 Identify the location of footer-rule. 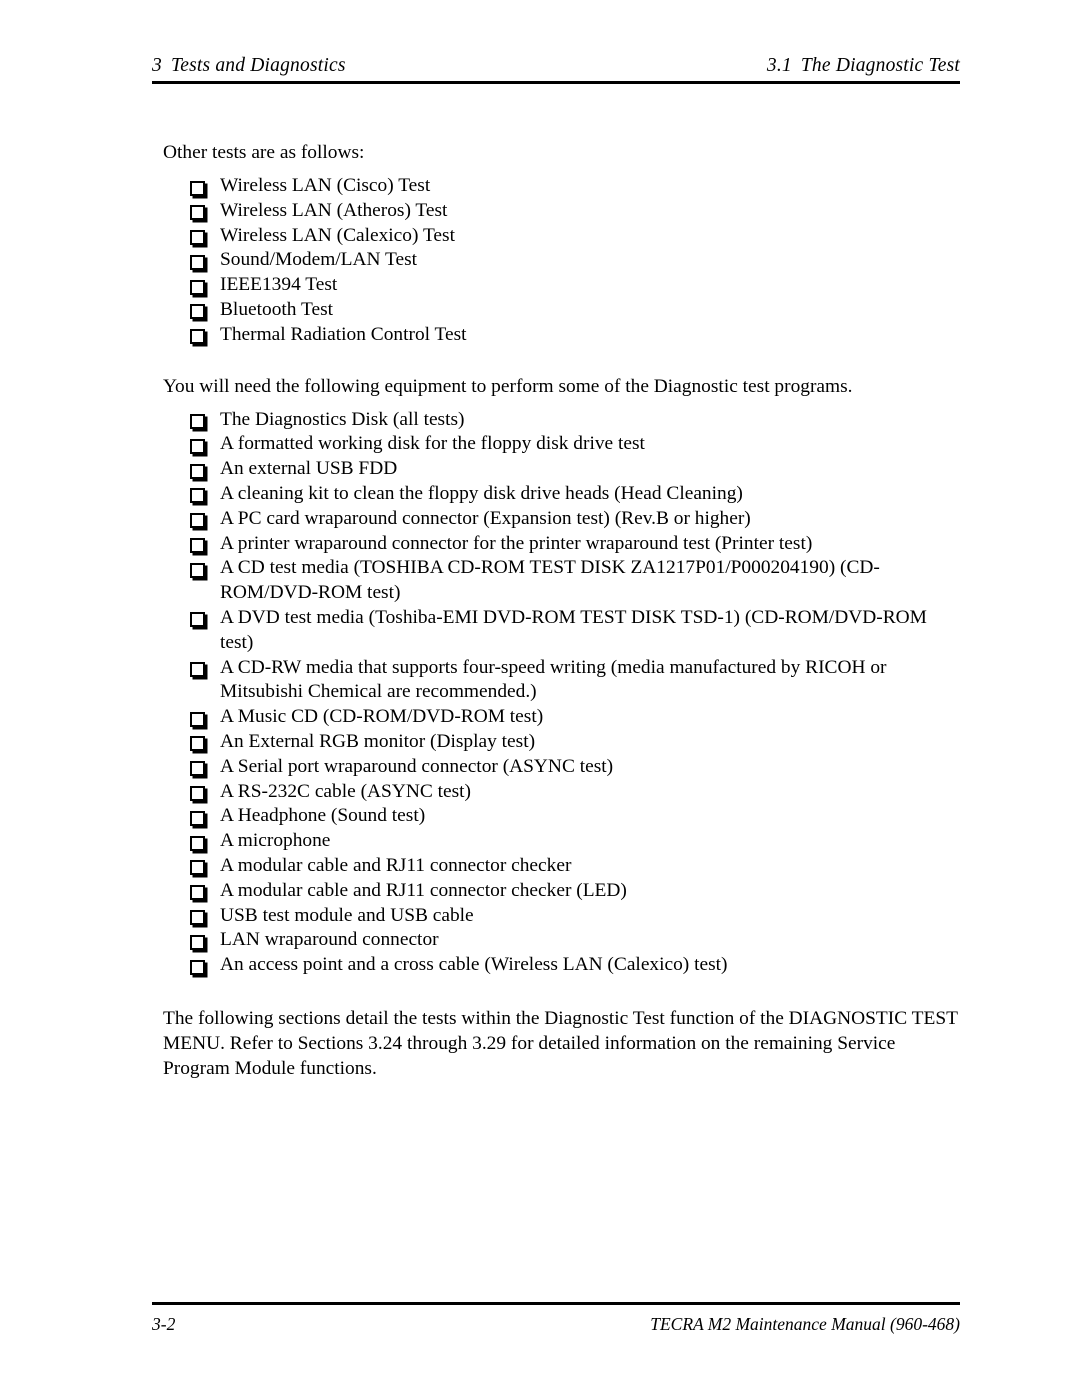
(556, 1303).